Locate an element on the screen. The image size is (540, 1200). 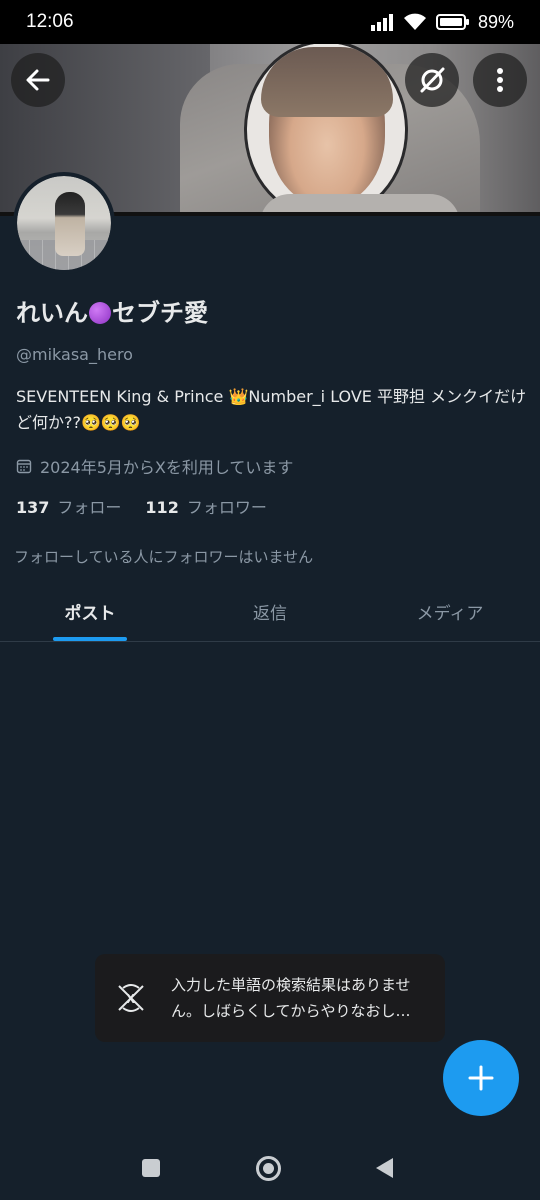
tab-replies: 返信 is located at coordinates (270, 611).